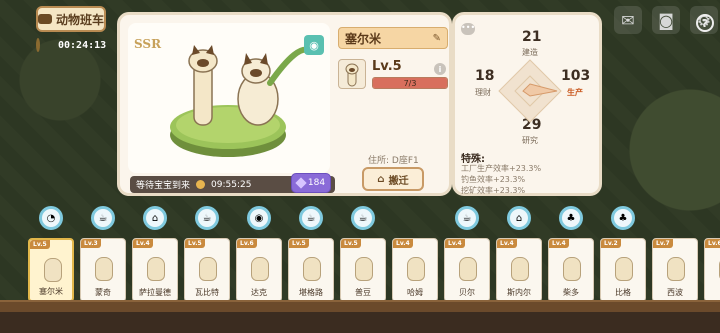  What do you see at coordinates (379, 161) in the screenshot?
I see `residence-label: 住所:` at bounding box center [379, 161].